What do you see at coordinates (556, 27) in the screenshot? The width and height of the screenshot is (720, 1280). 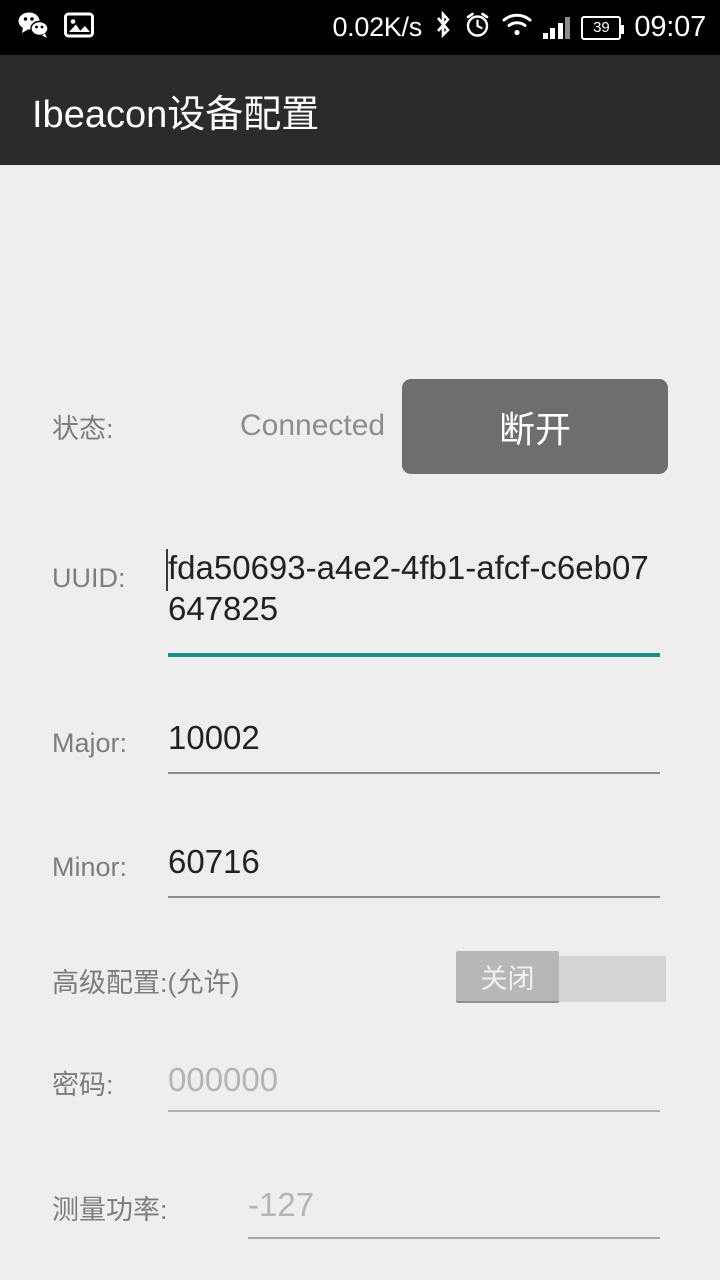 I see `signal-icon` at bounding box center [556, 27].